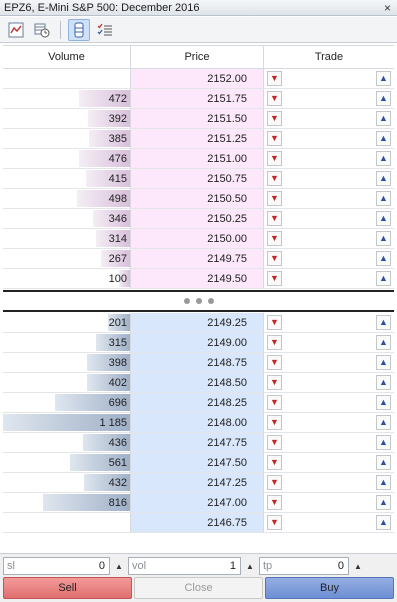 The width and height of the screenshot is (397, 602). What do you see at coordinates (184, 566) in the screenshot?
I see `volume-field: vol 1` at bounding box center [184, 566].